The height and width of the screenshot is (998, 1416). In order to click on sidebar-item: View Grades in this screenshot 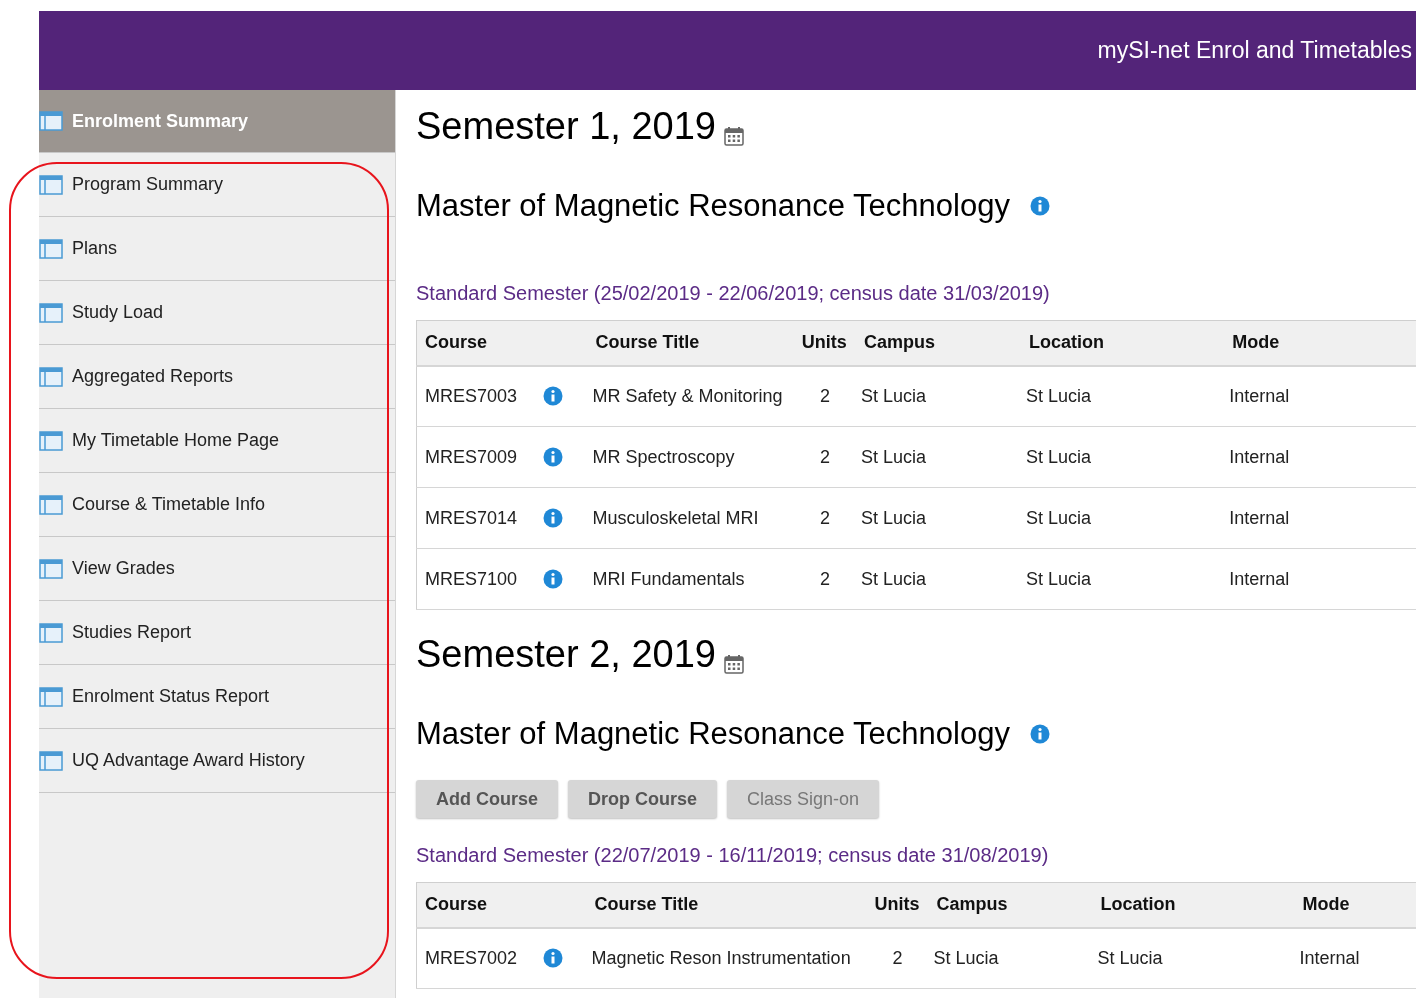, I will do `click(217, 569)`.